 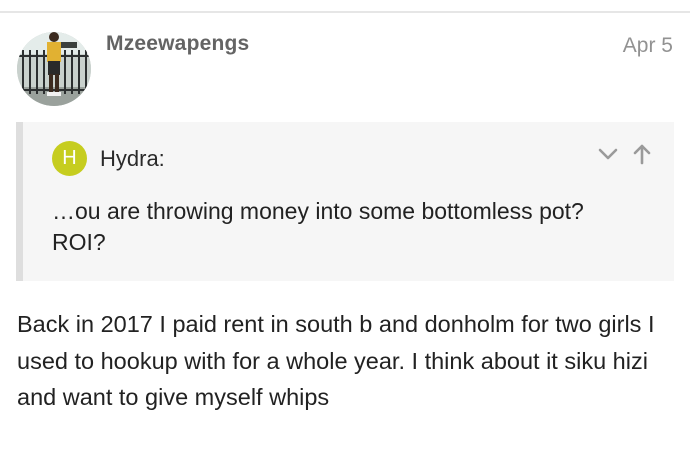 I want to click on user-avatar, so click(x=54, y=69).